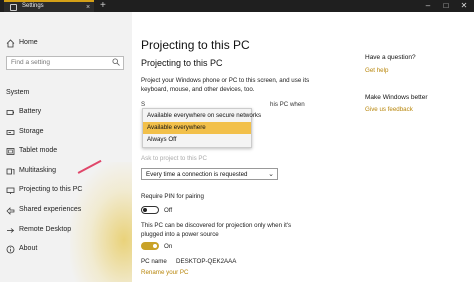  Describe the element at coordinates (66, 133) in the screenshot. I see `sidebar-item-storage: Storage` at that location.